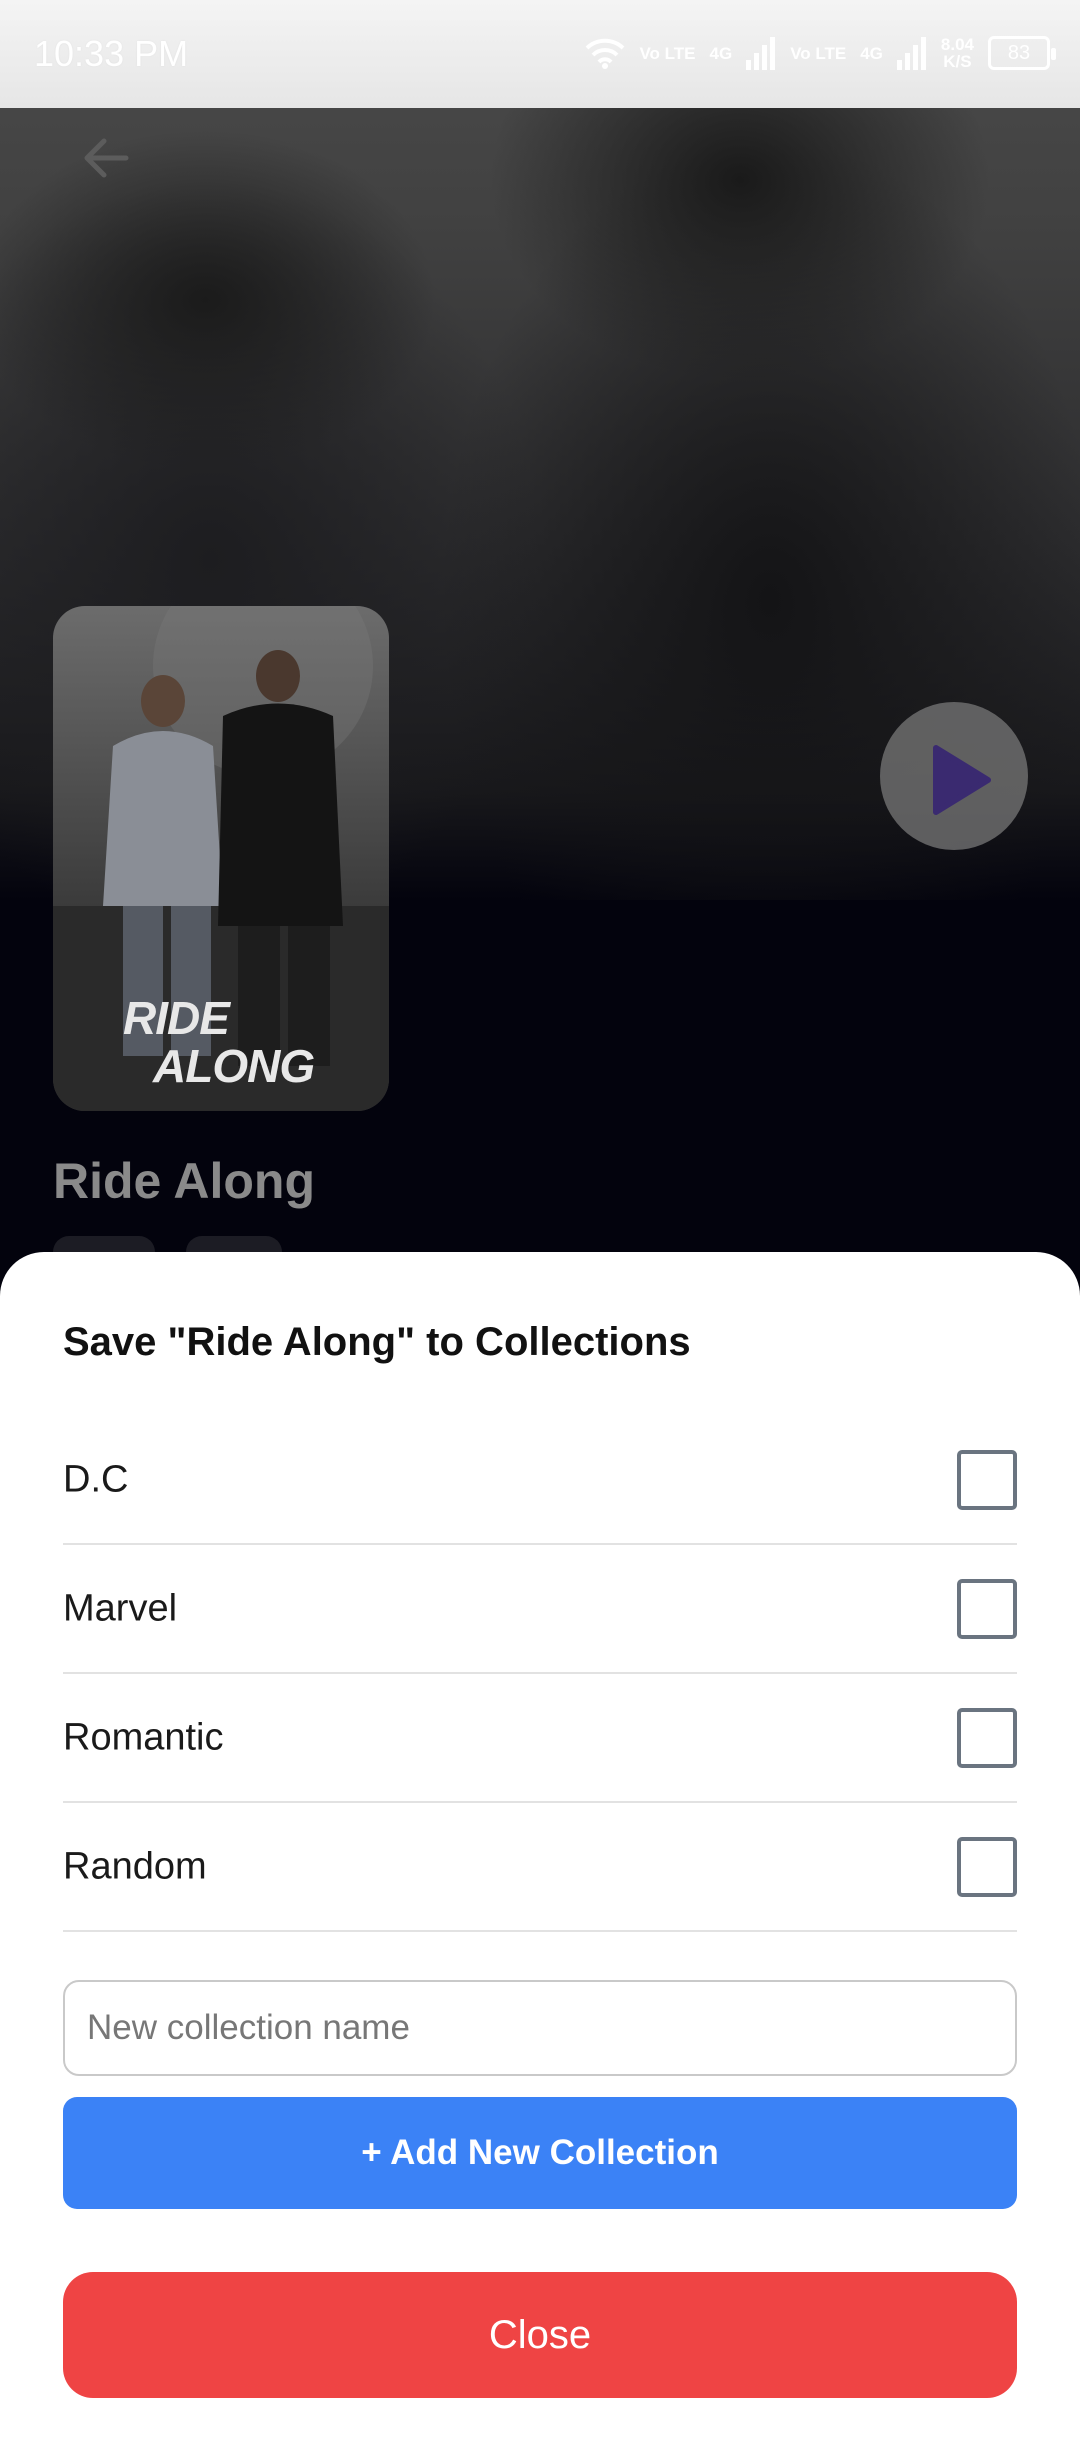 The image size is (1080, 2460). What do you see at coordinates (221, 858) in the screenshot?
I see `movie-poster: RIDE ALONG` at bounding box center [221, 858].